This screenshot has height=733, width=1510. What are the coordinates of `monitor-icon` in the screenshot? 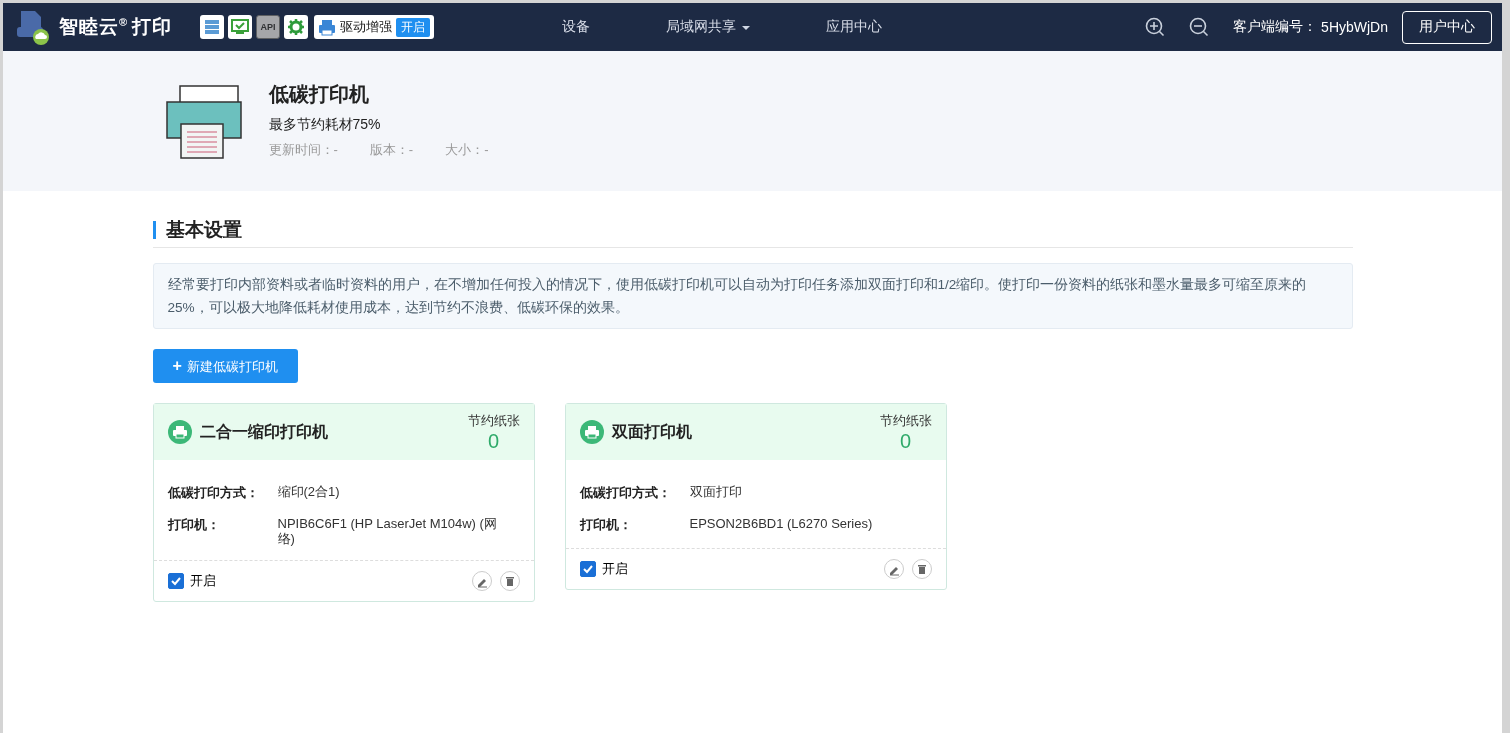 It's located at (240, 27).